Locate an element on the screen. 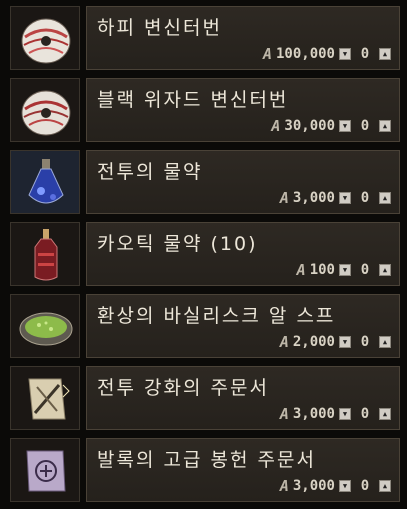  shop-item-row: 전투 강화의 주문서 A 3,000 ▼ 0 ▲ is located at coordinates (203, 399).